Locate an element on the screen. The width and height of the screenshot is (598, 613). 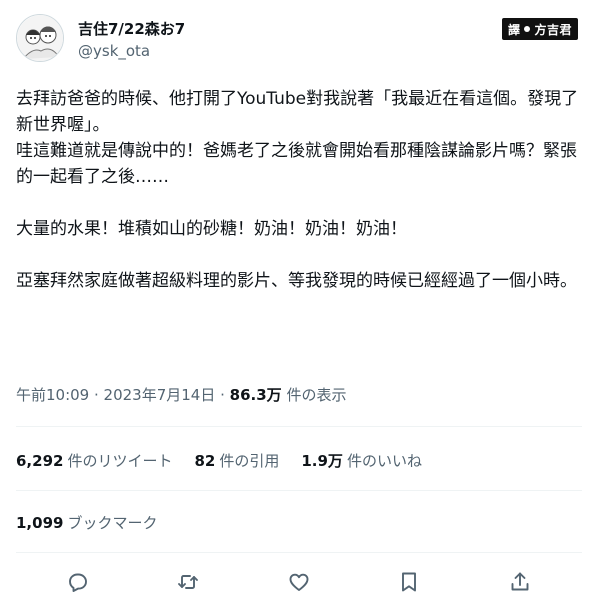
views-label: 件の表示 is located at coordinates (316, 395).